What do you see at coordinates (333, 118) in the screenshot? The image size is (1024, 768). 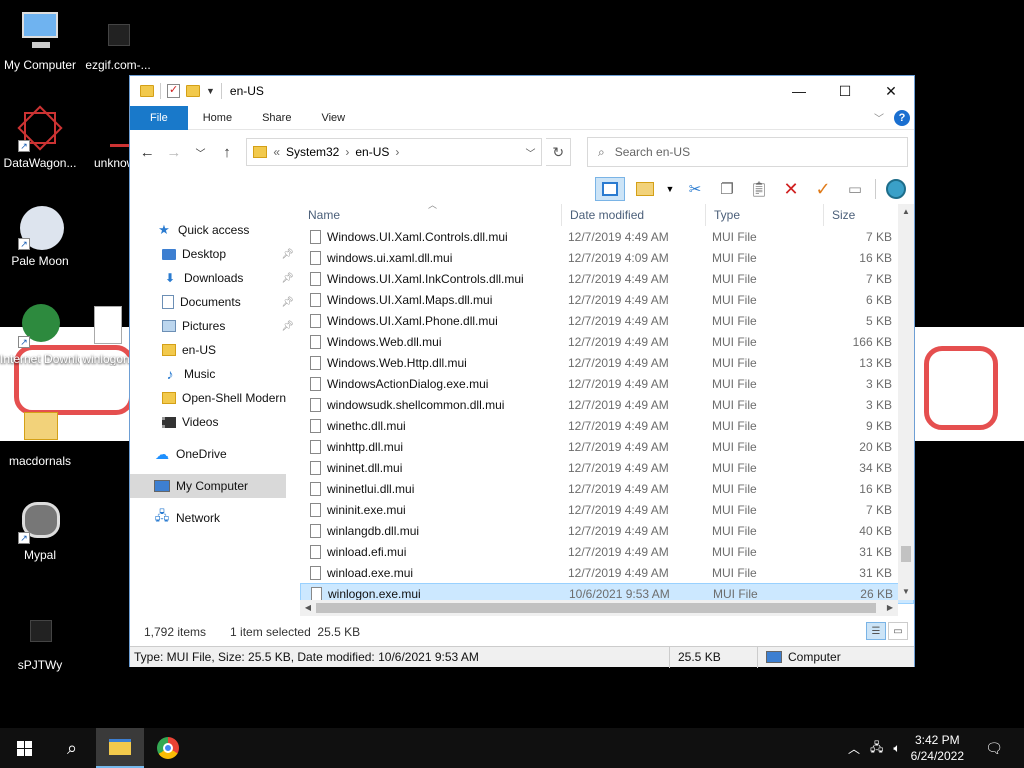 I see `tab-view: View` at bounding box center [333, 118].